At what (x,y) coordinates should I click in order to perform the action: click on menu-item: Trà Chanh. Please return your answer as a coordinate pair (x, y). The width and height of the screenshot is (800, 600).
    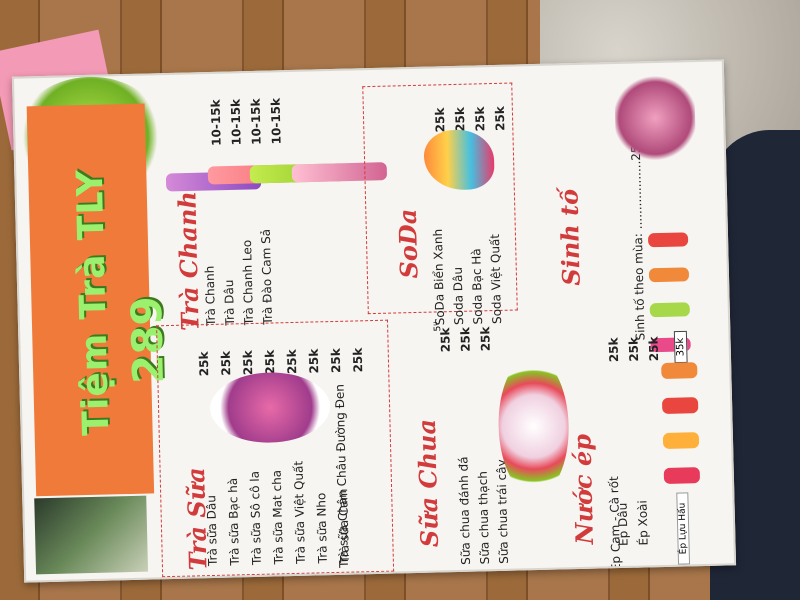
    Looking at the image, I should click on (210, 296).